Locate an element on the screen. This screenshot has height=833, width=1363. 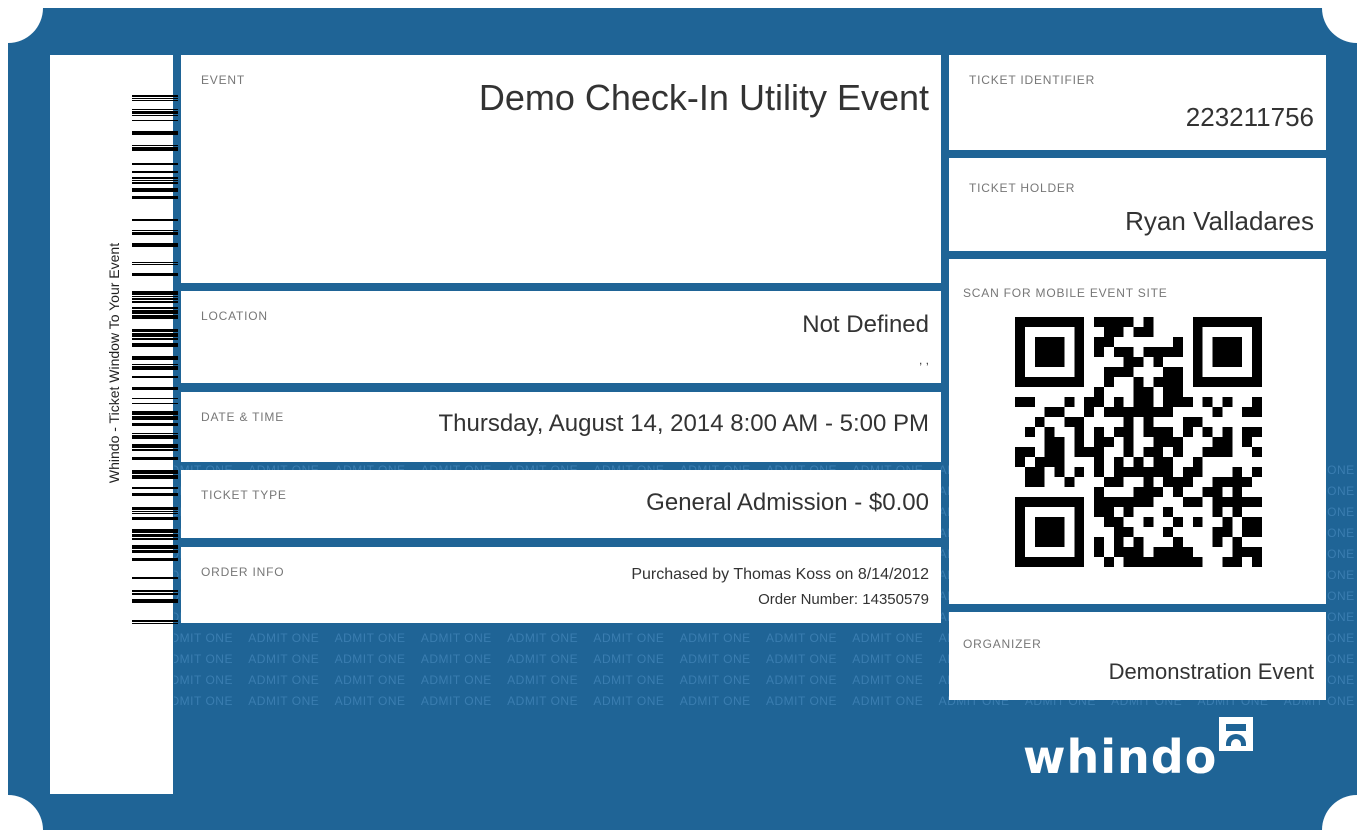
event-label: EVENT is located at coordinates (223, 80).